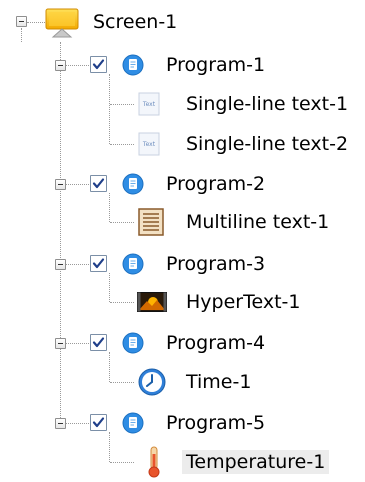  I want to click on tree-node-label: HyperText-1, so click(243, 302).